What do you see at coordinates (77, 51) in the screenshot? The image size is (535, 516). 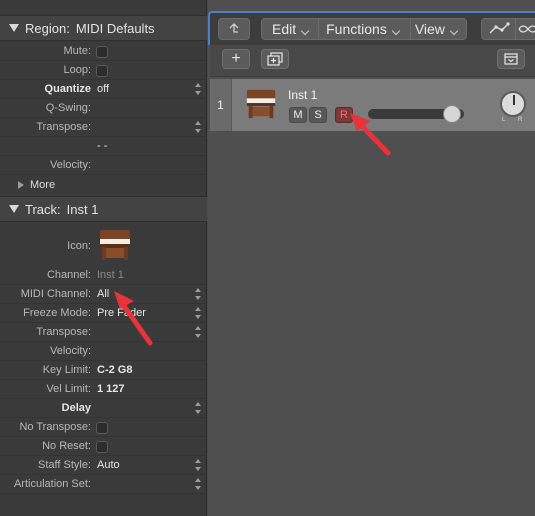 I see `region-row-label: Mute:` at bounding box center [77, 51].